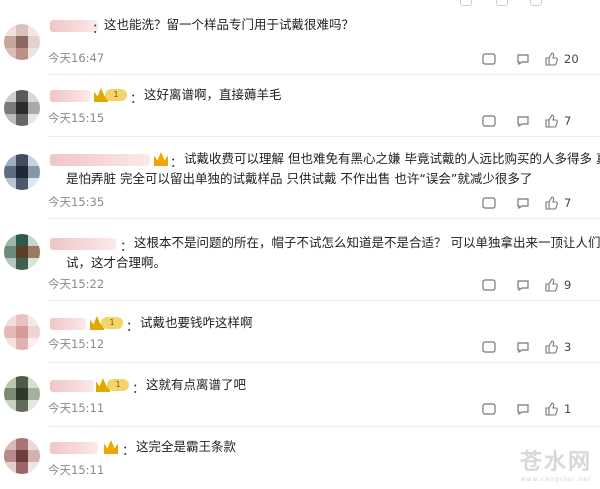 The height and width of the screenshot is (489, 600). What do you see at coordinates (532, 60) in the screenshot?
I see `comment-actions: 20` at bounding box center [532, 60].